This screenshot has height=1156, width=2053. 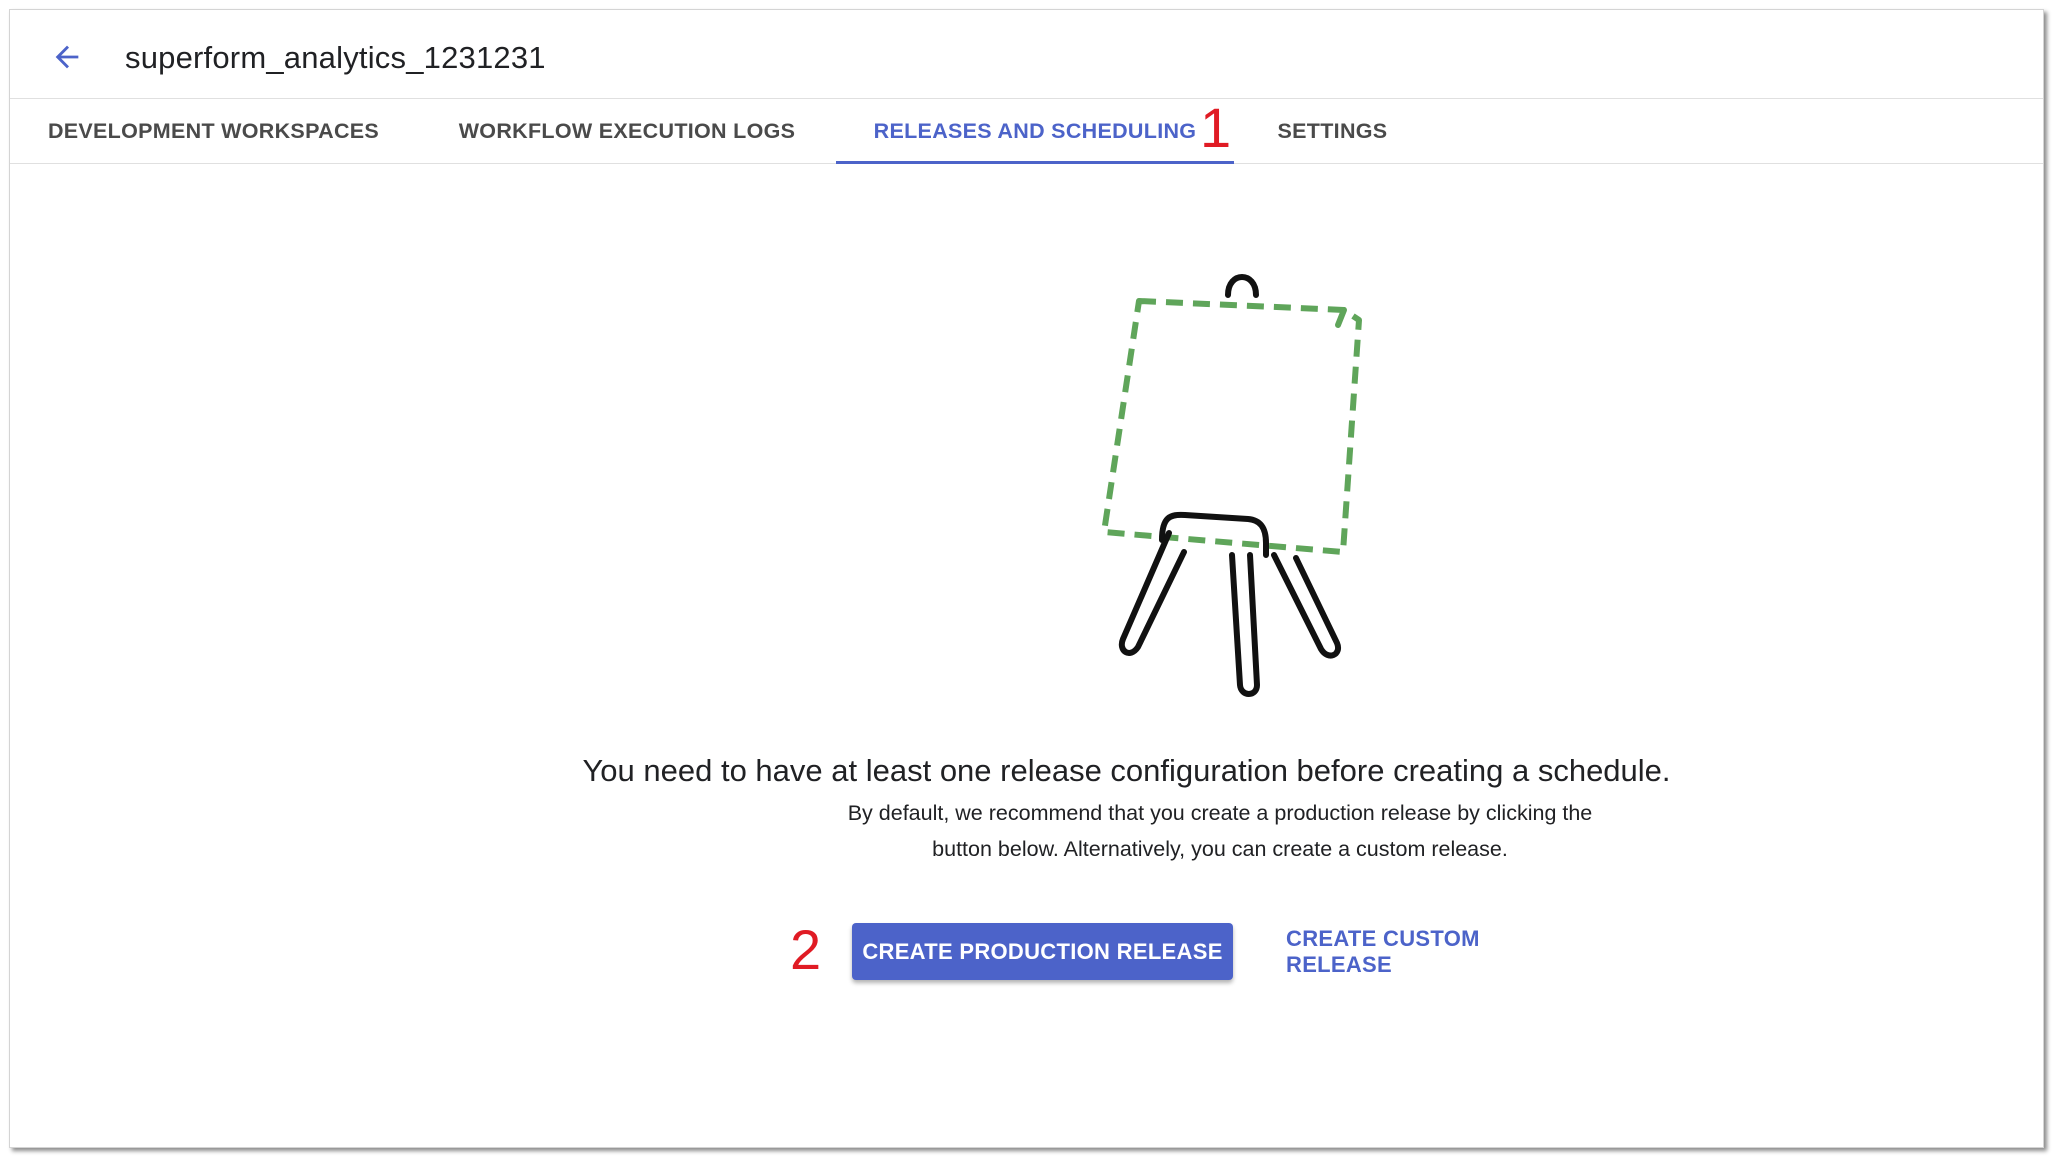 I want to click on arrow-left-icon, so click(x=67, y=57).